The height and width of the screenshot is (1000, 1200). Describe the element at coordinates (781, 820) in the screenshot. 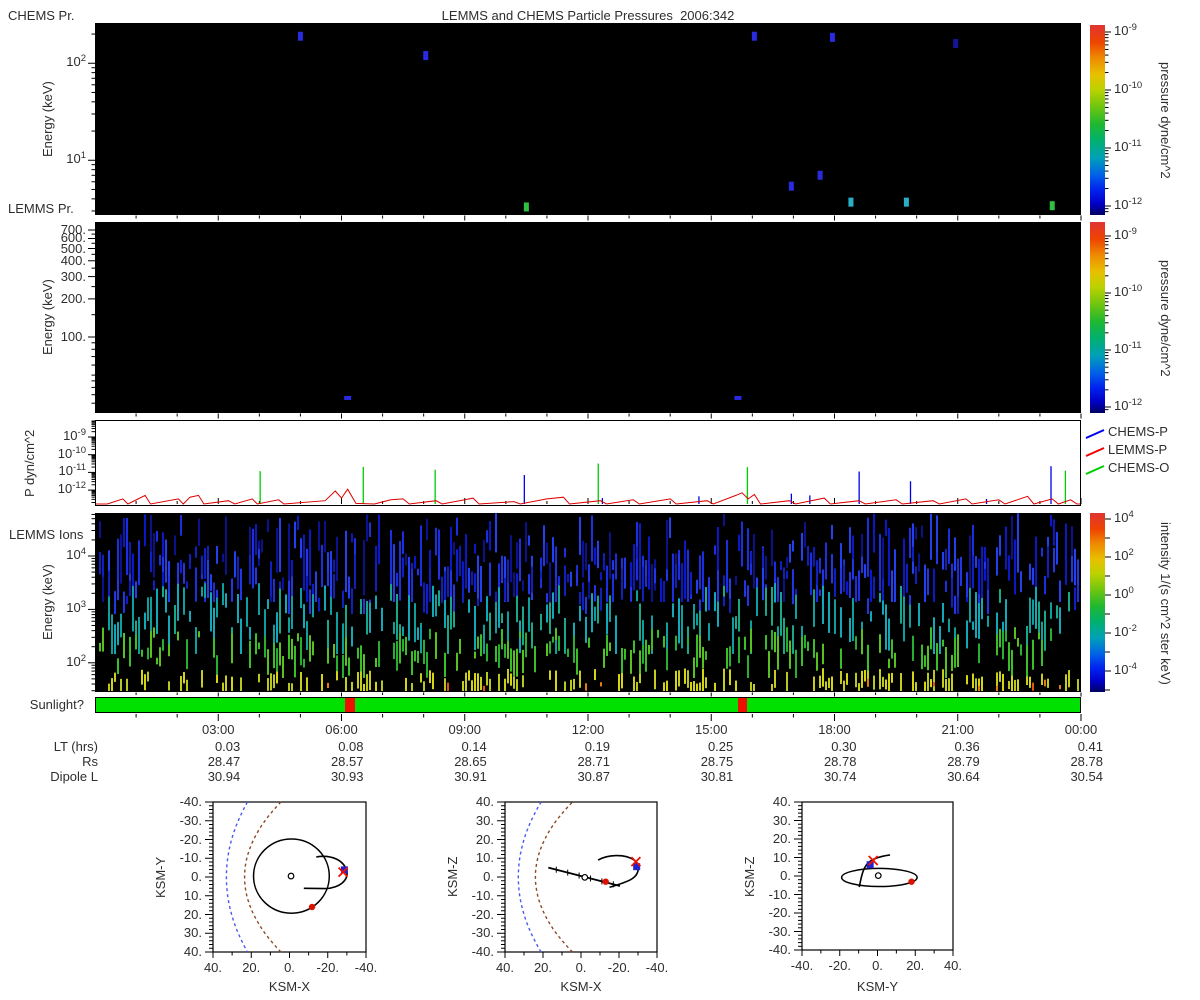

I see `orbit-ytick-label: 30.` at that location.